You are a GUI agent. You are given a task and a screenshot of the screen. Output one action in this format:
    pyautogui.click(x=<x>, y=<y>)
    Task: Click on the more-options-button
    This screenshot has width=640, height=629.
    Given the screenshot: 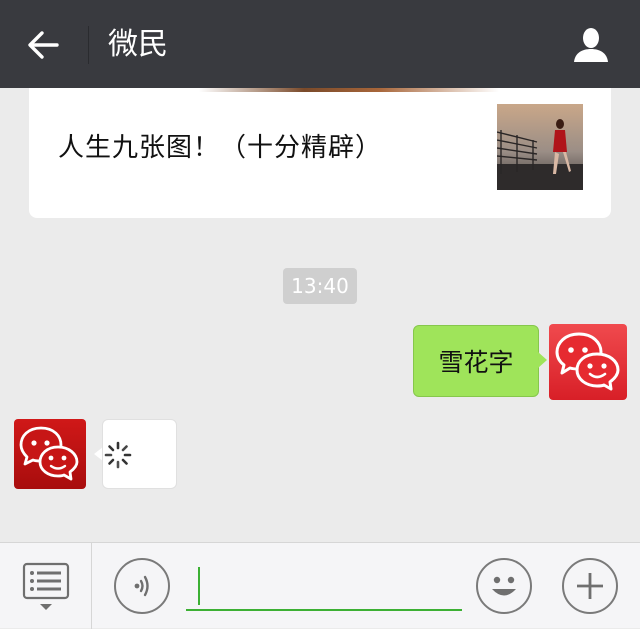 What is the action you would take?
    pyautogui.click(x=590, y=586)
    